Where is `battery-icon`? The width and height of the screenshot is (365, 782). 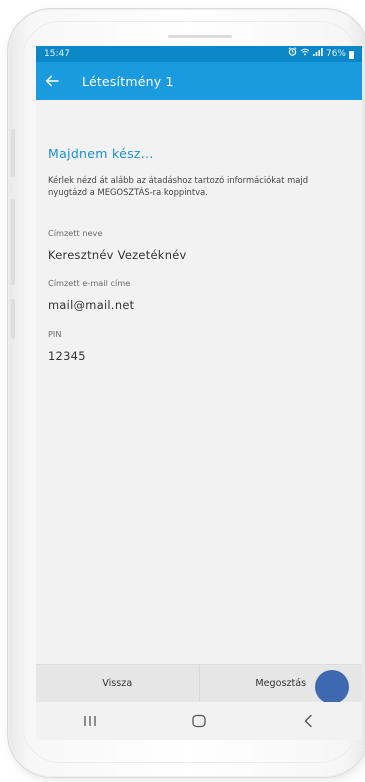
battery-icon is located at coordinates (351, 55).